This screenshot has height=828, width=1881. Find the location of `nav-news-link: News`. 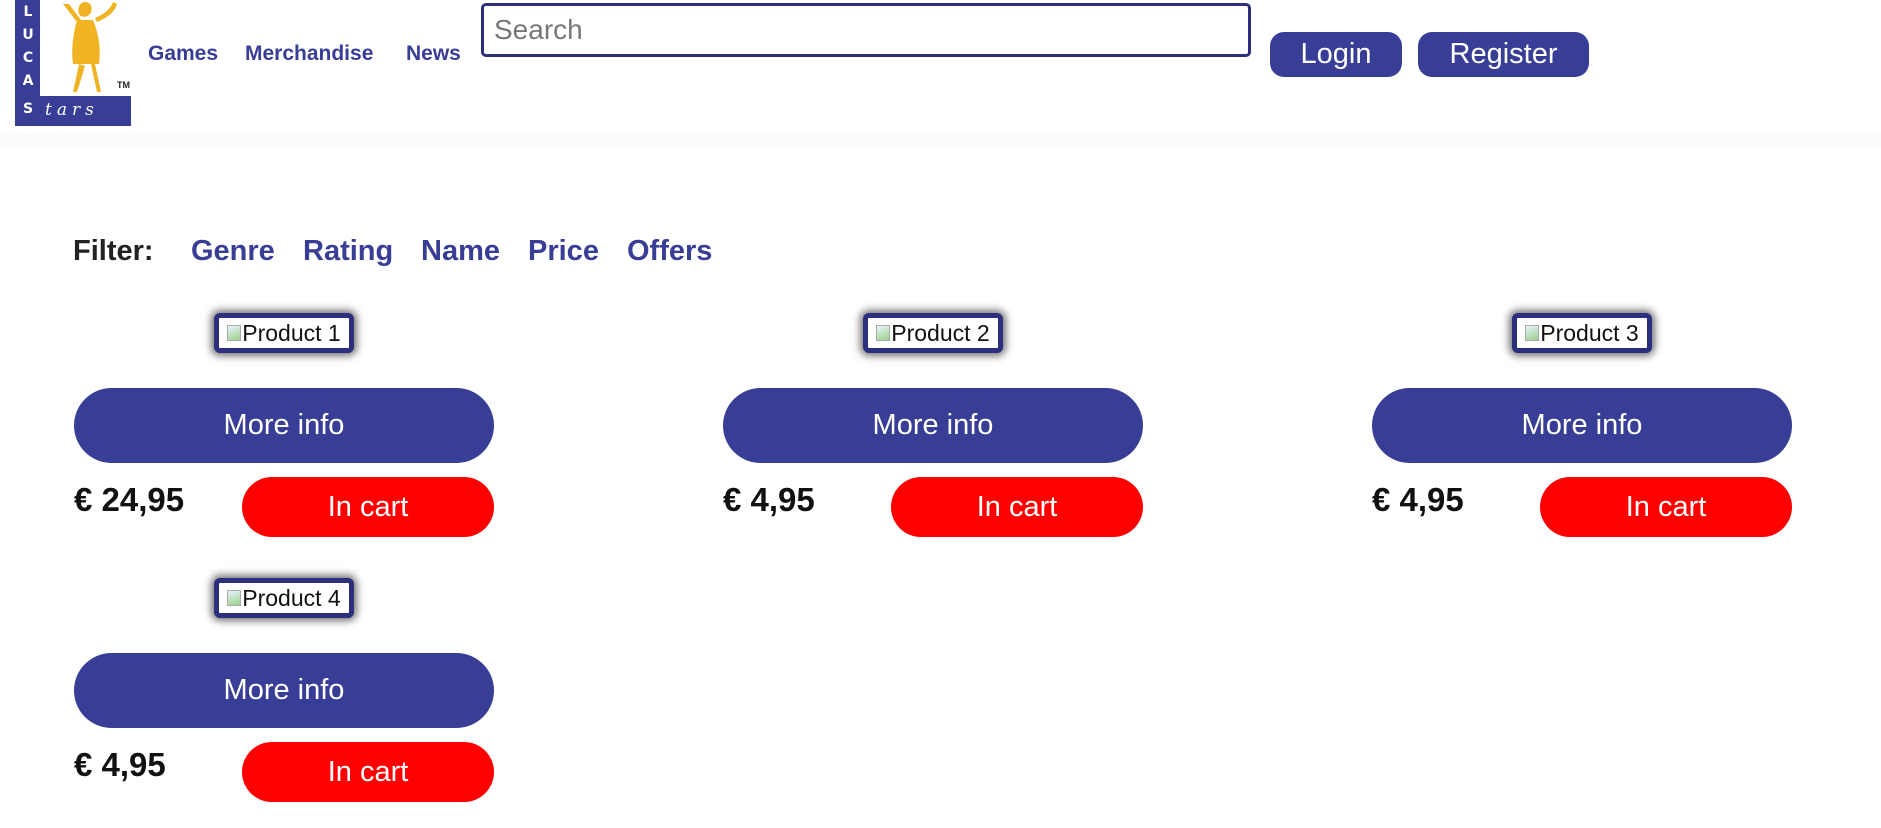

nav-news-link: News is located at coordinates (433, 54).